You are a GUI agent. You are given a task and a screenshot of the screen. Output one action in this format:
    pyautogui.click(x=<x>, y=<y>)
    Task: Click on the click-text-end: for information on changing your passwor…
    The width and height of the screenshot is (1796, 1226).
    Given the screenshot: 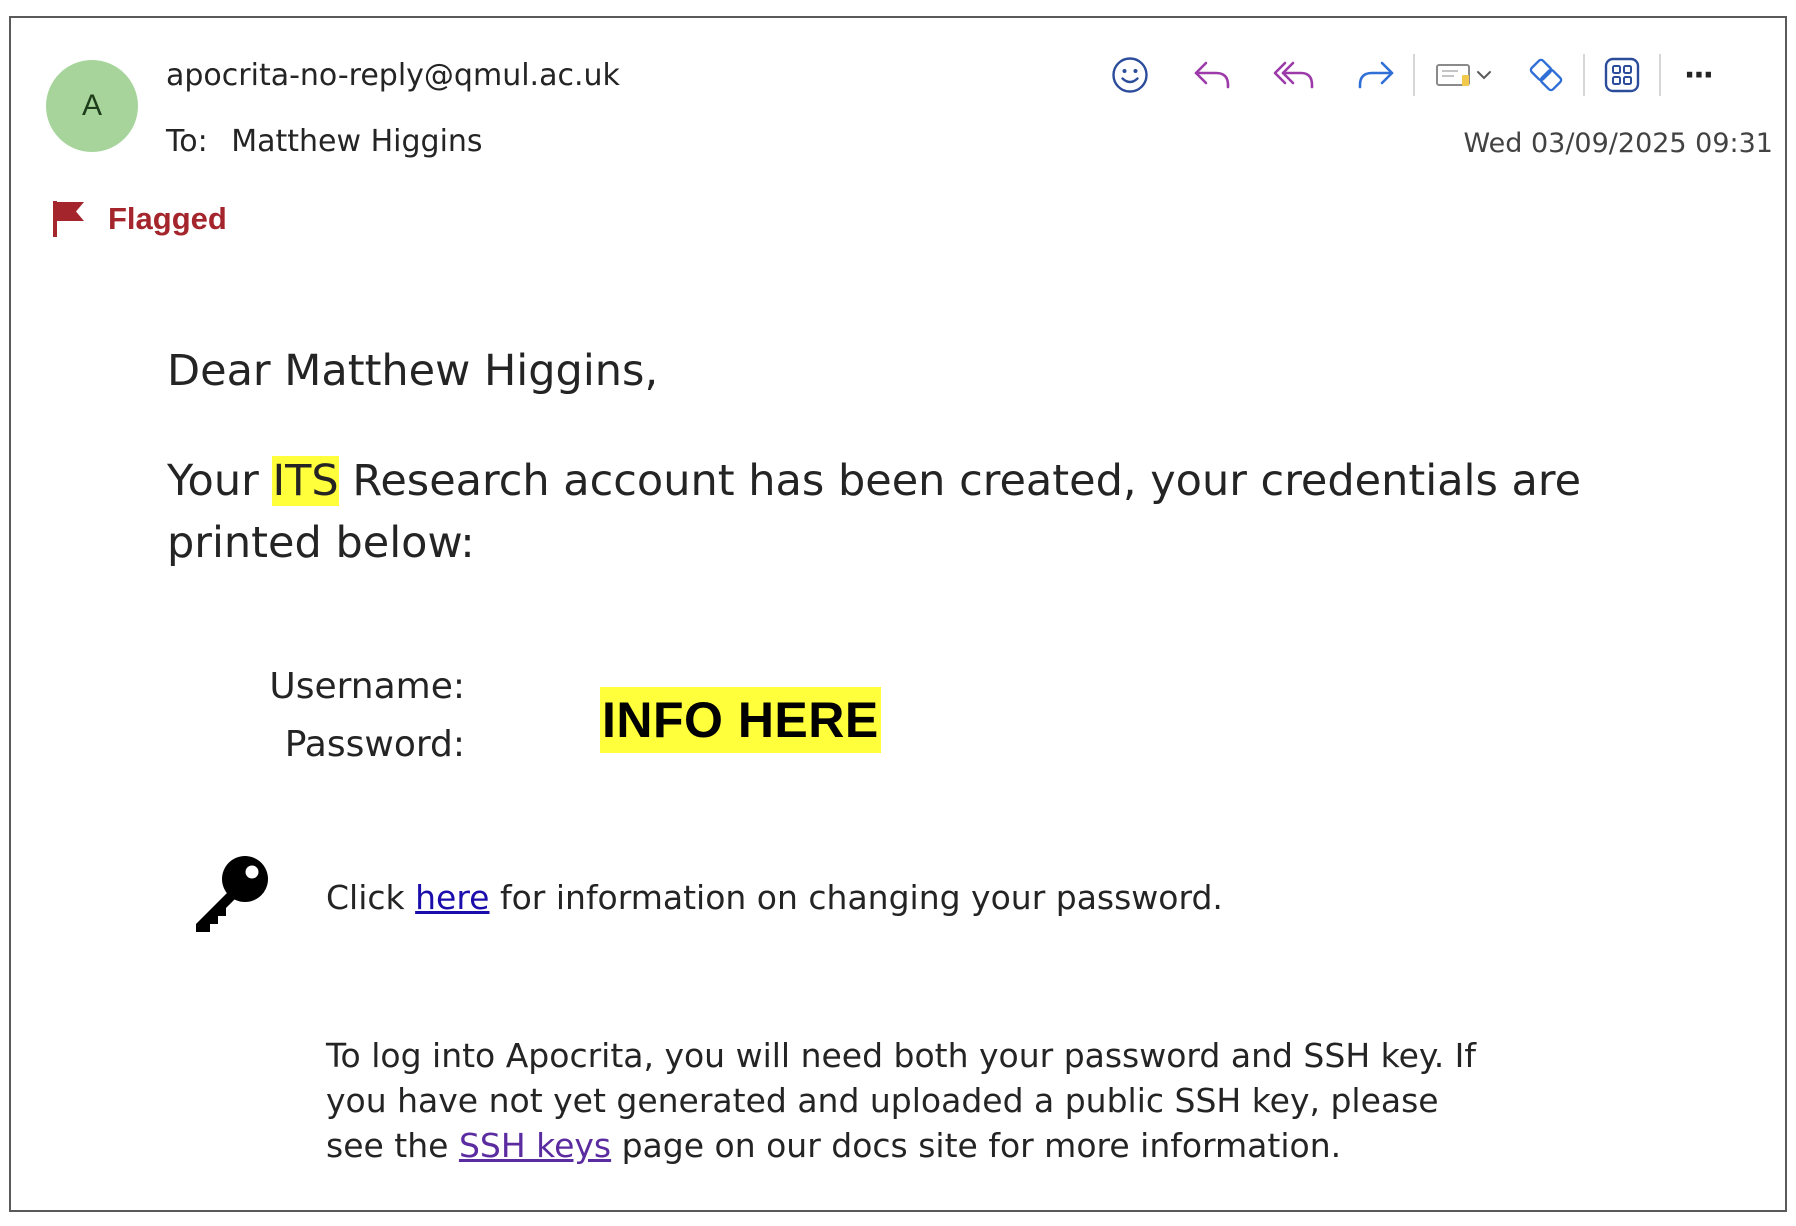 What is the action you would take?
    pyautogui.click(x=856, y=897)
    